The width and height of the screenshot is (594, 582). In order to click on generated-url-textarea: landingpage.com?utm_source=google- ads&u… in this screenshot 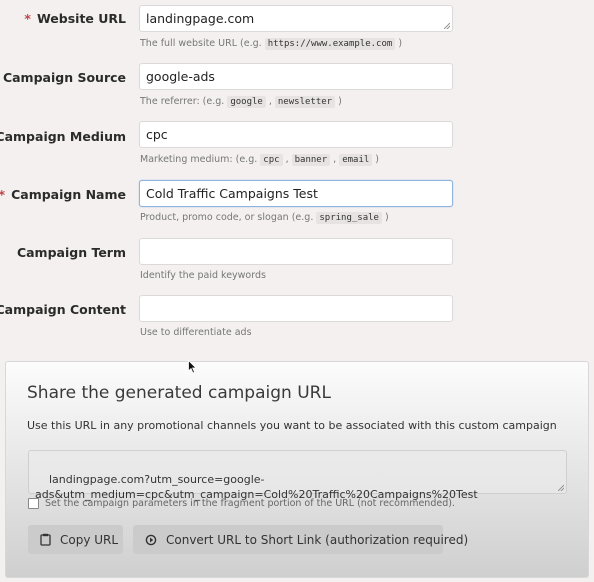, I will do `click(297, 475)`.